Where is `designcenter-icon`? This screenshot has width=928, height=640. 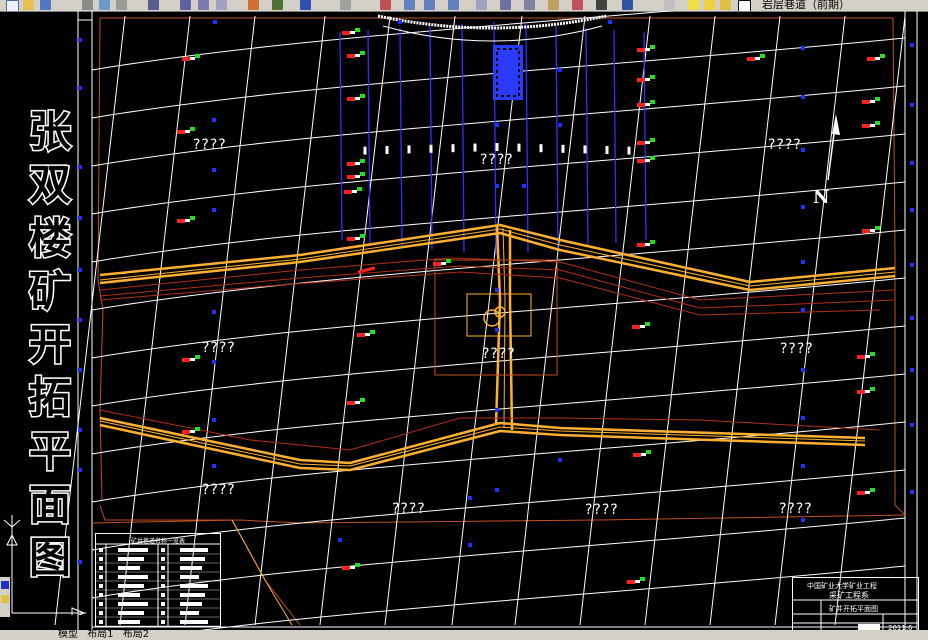 designcenter-icon is located at coordinates (505, 5).